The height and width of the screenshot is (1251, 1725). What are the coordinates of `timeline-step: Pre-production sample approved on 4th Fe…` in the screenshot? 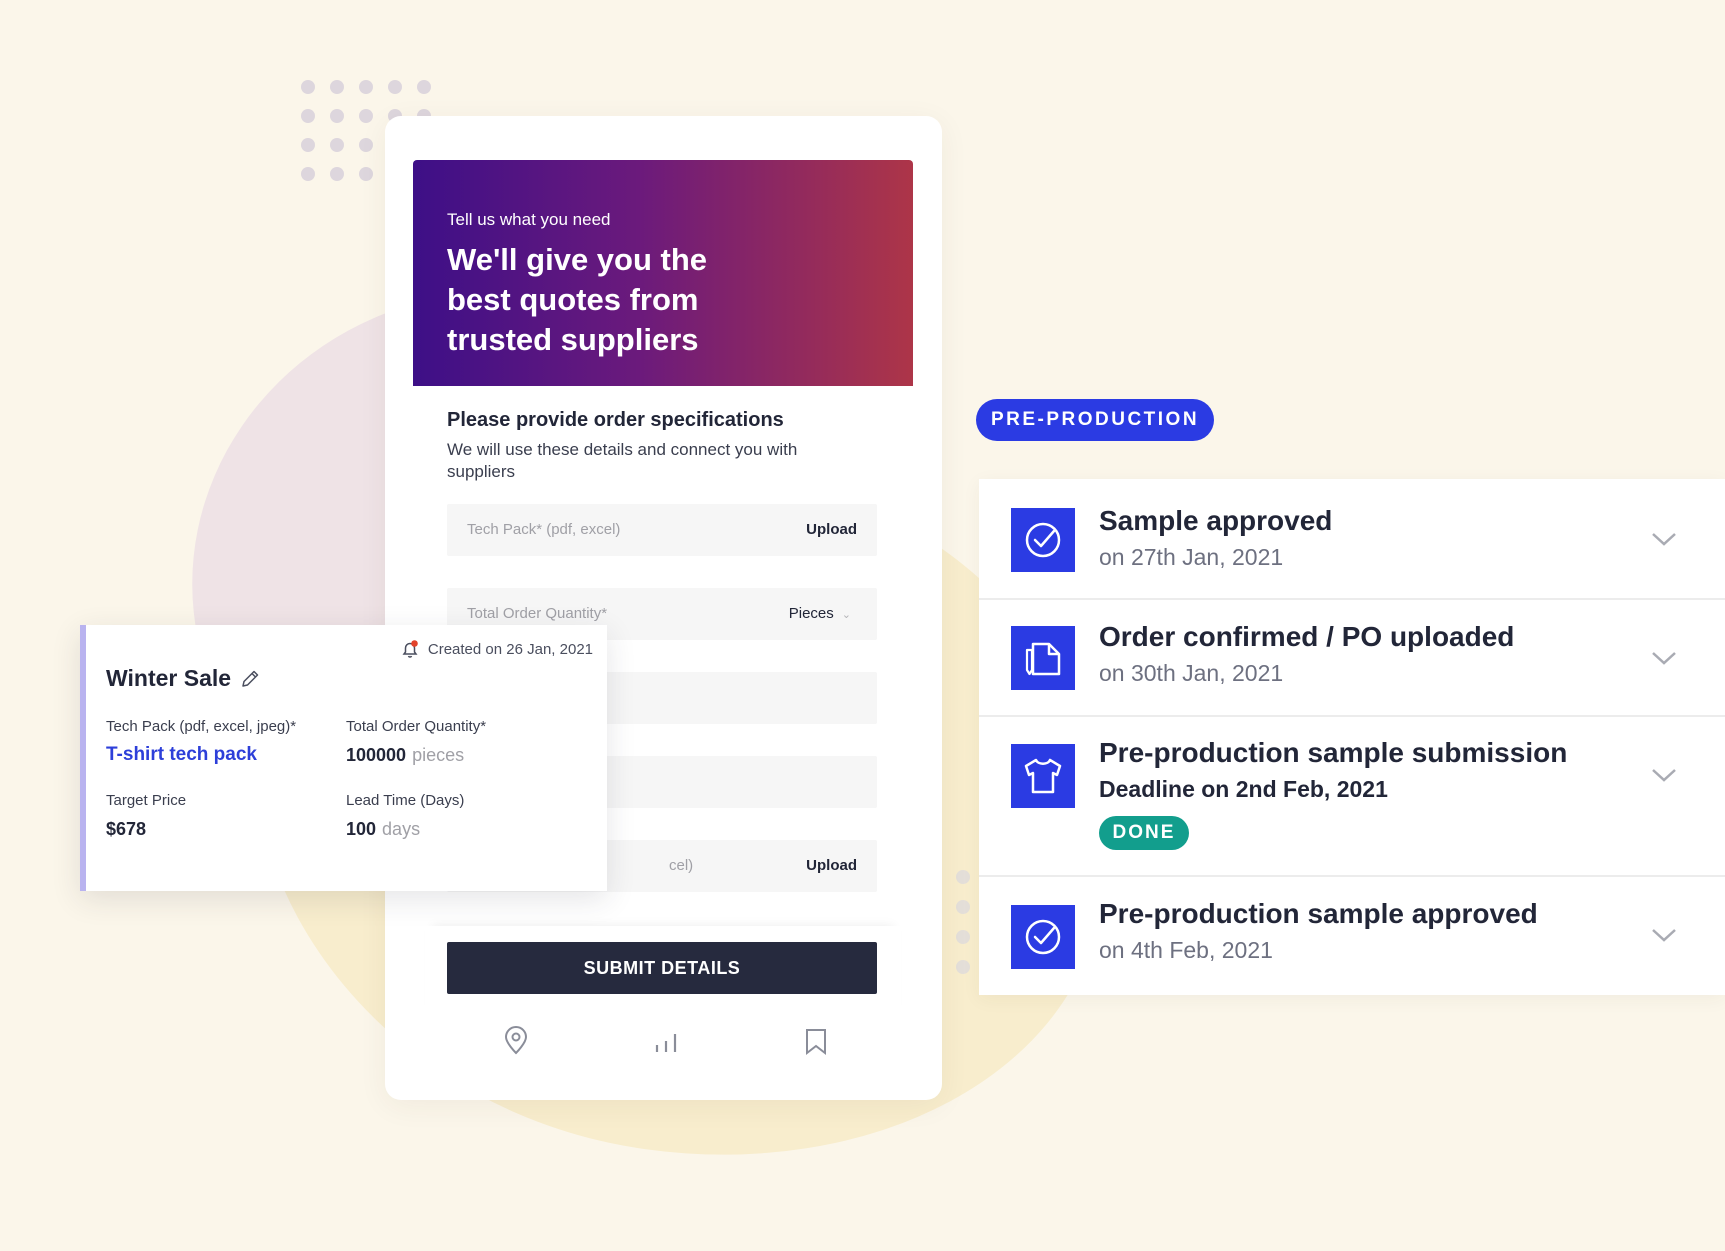 It's located at (1352, 936).